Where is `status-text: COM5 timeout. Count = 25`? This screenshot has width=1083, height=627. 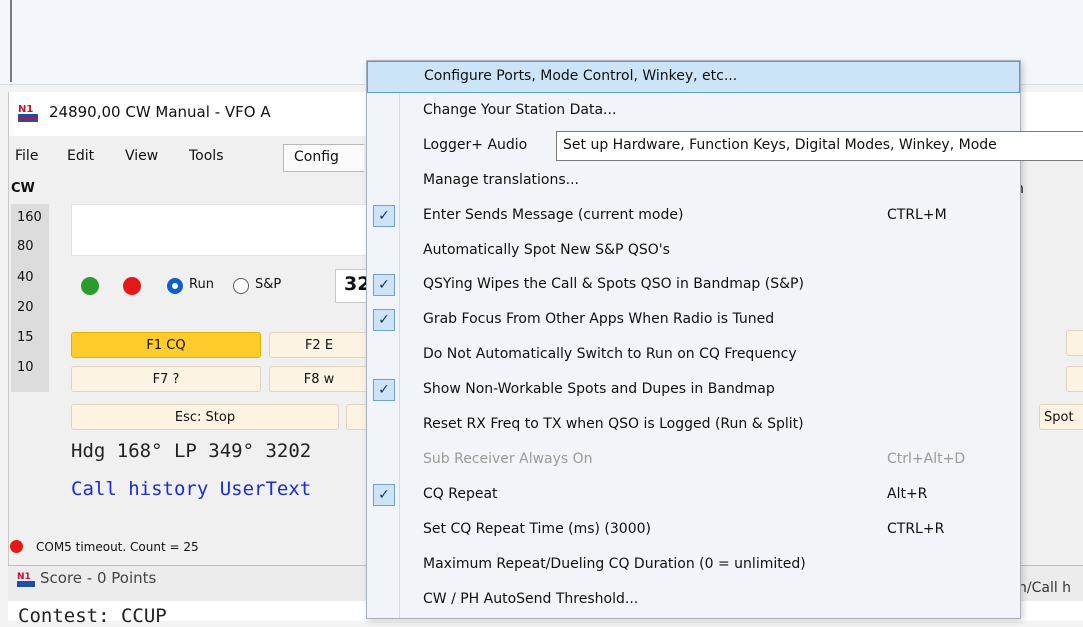
status-text: COM5 timeout. Count = 25 is located at coordinates (117, 547).